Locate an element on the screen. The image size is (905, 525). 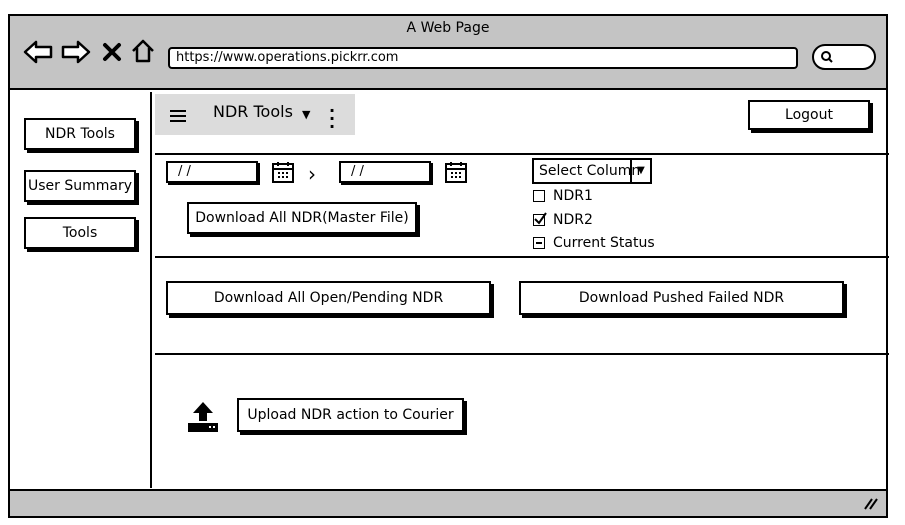
checkbox-ndr2: NDR2 is located at coordinates (563, 220).